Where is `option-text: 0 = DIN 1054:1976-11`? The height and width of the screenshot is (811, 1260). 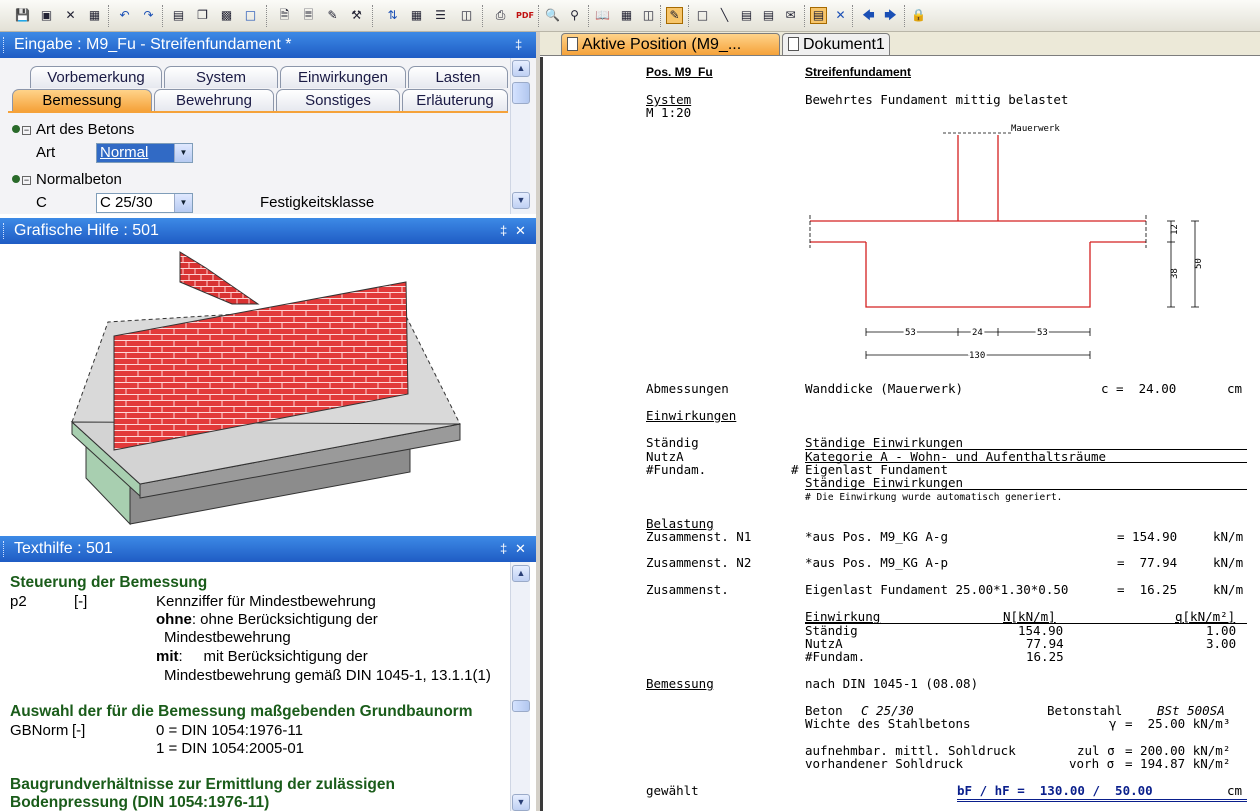 option-text: 0 = DIN 1054:1976-11 is located at coordinates (229, 730).